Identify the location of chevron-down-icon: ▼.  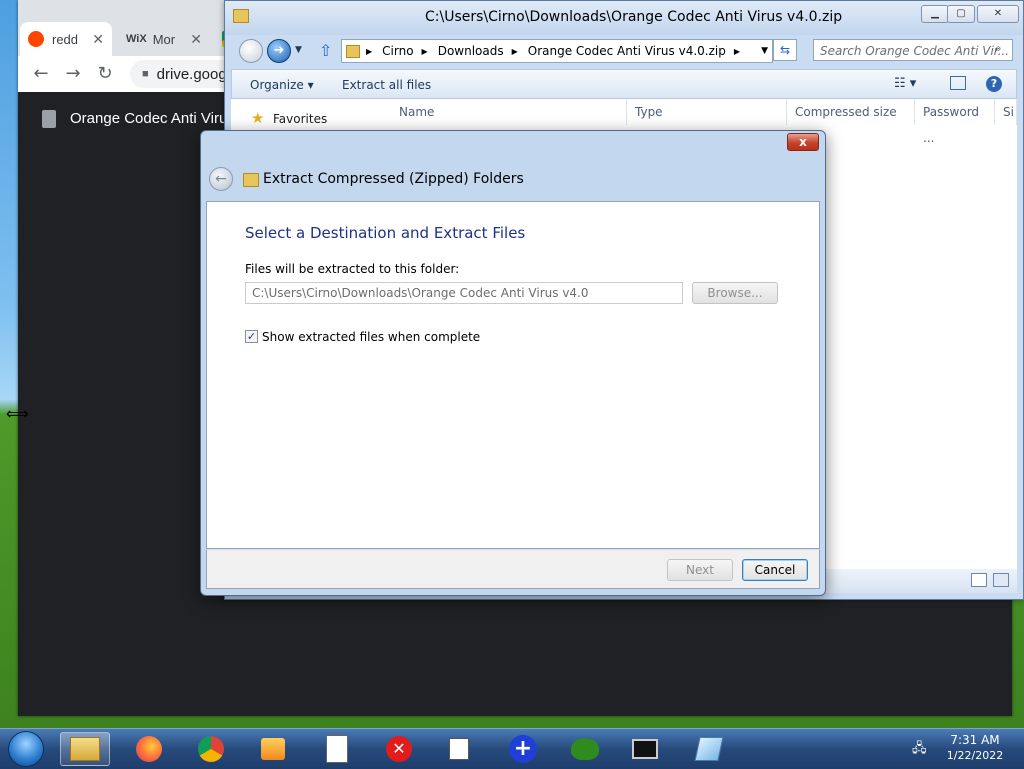
(764, 51).